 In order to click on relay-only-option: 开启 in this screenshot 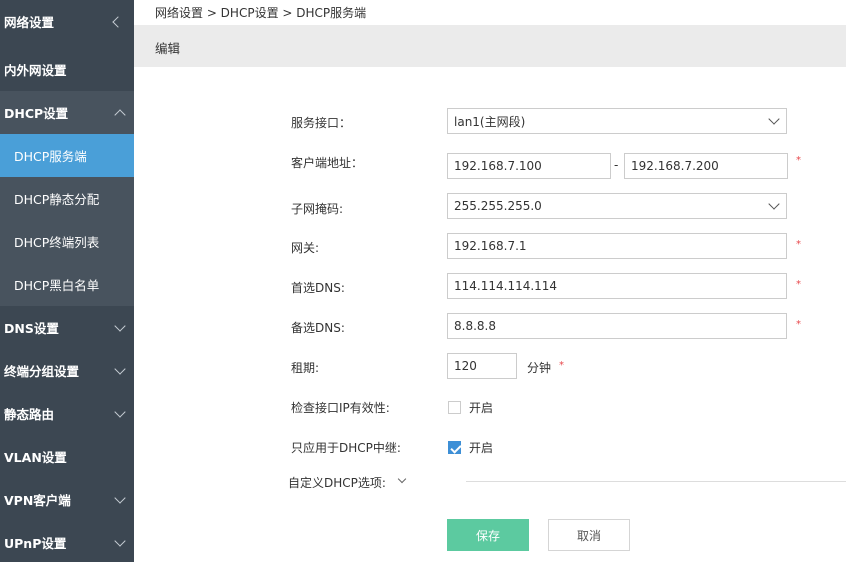, I will do `click(481, 447)`.